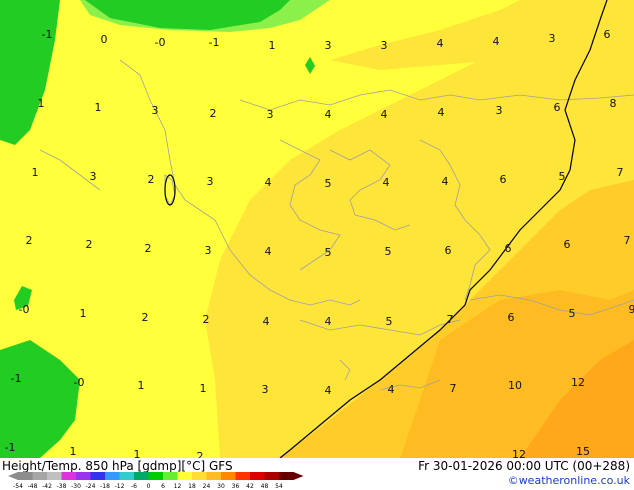  I want to click on scale-tick-label: 24, so click(207, 486).